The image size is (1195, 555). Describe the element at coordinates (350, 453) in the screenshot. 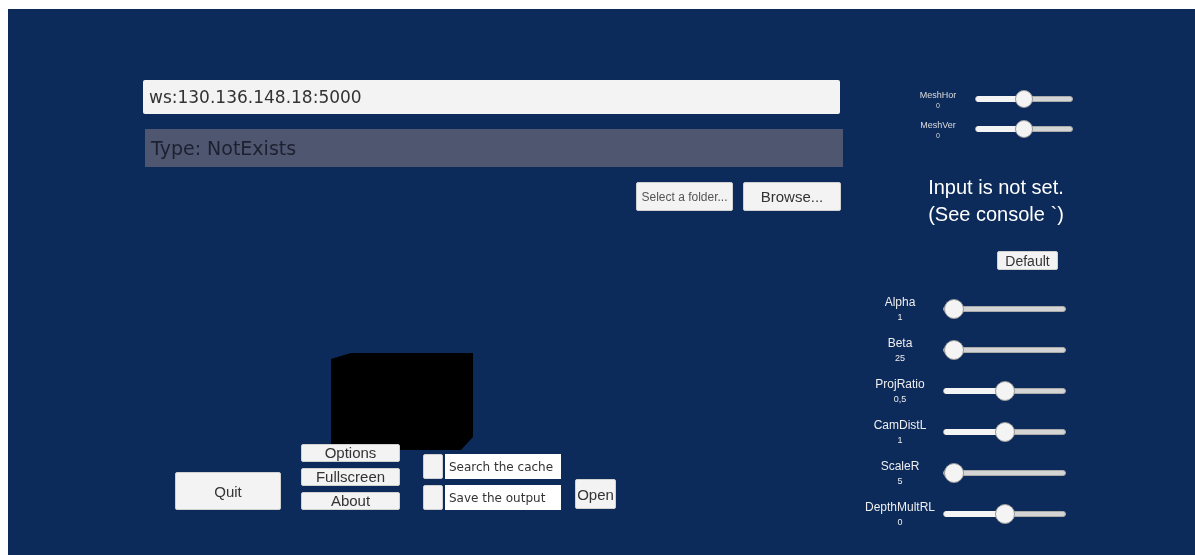

I see `menu-button: Options` at that location.